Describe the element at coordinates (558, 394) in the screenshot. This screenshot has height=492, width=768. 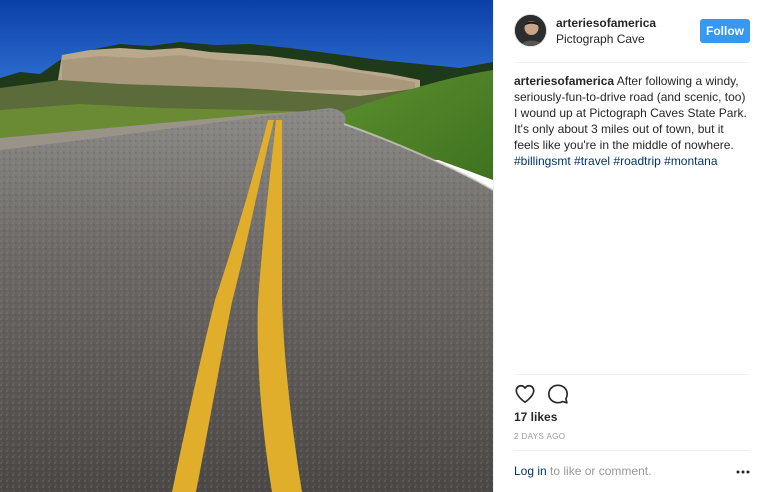
I see `comment-icon` at that location.